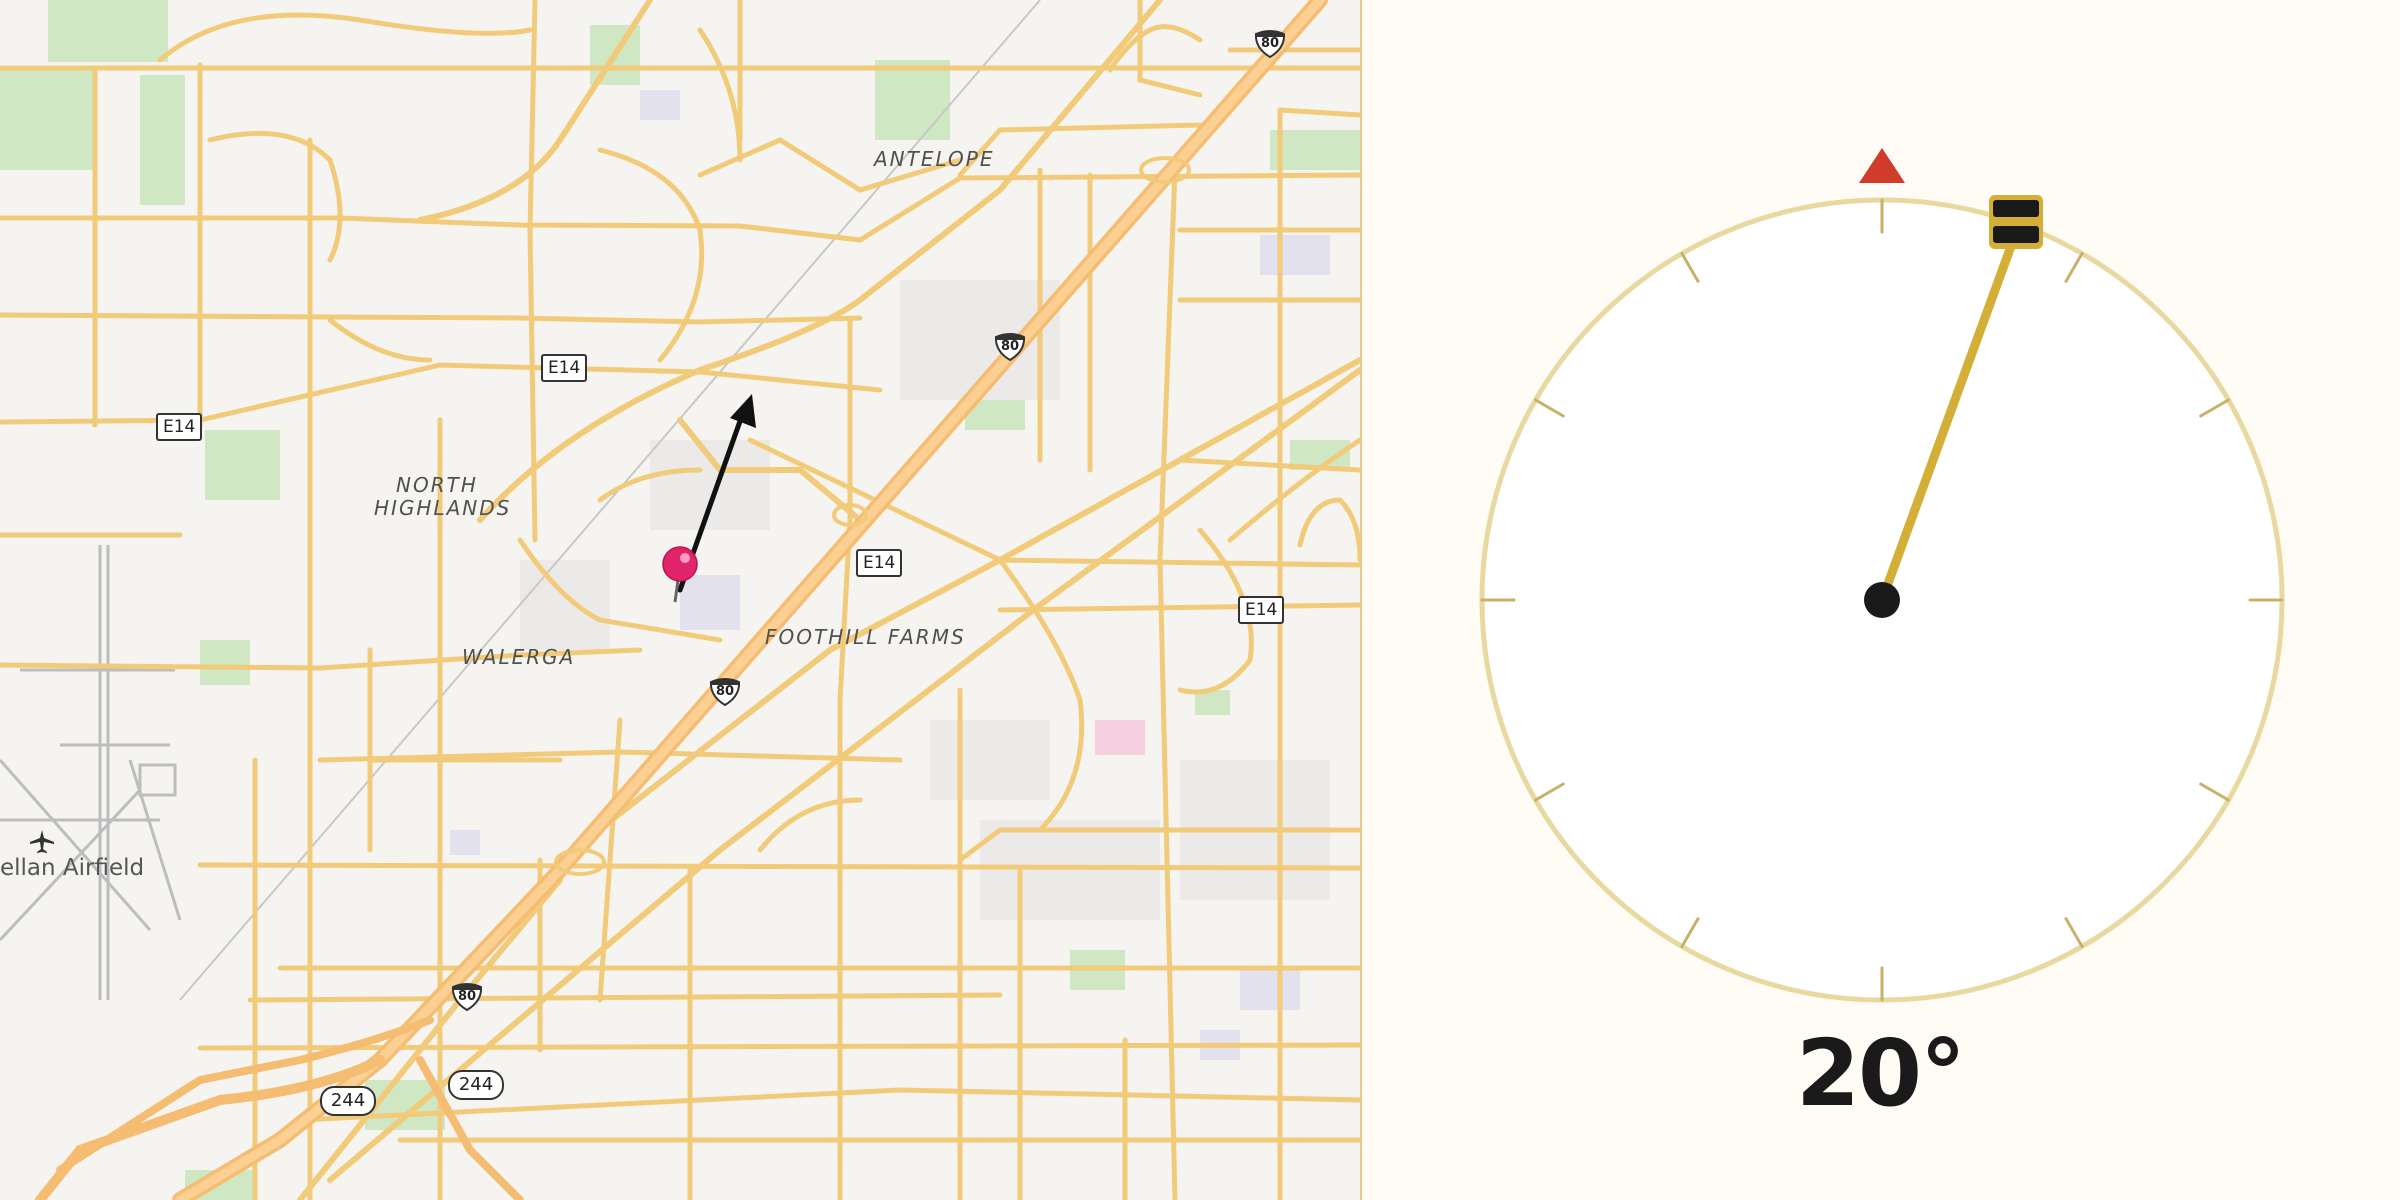  Describe the element at coordinates (1880, 1073) in the screenshot. I see `heading-readout: 20°` at that location.